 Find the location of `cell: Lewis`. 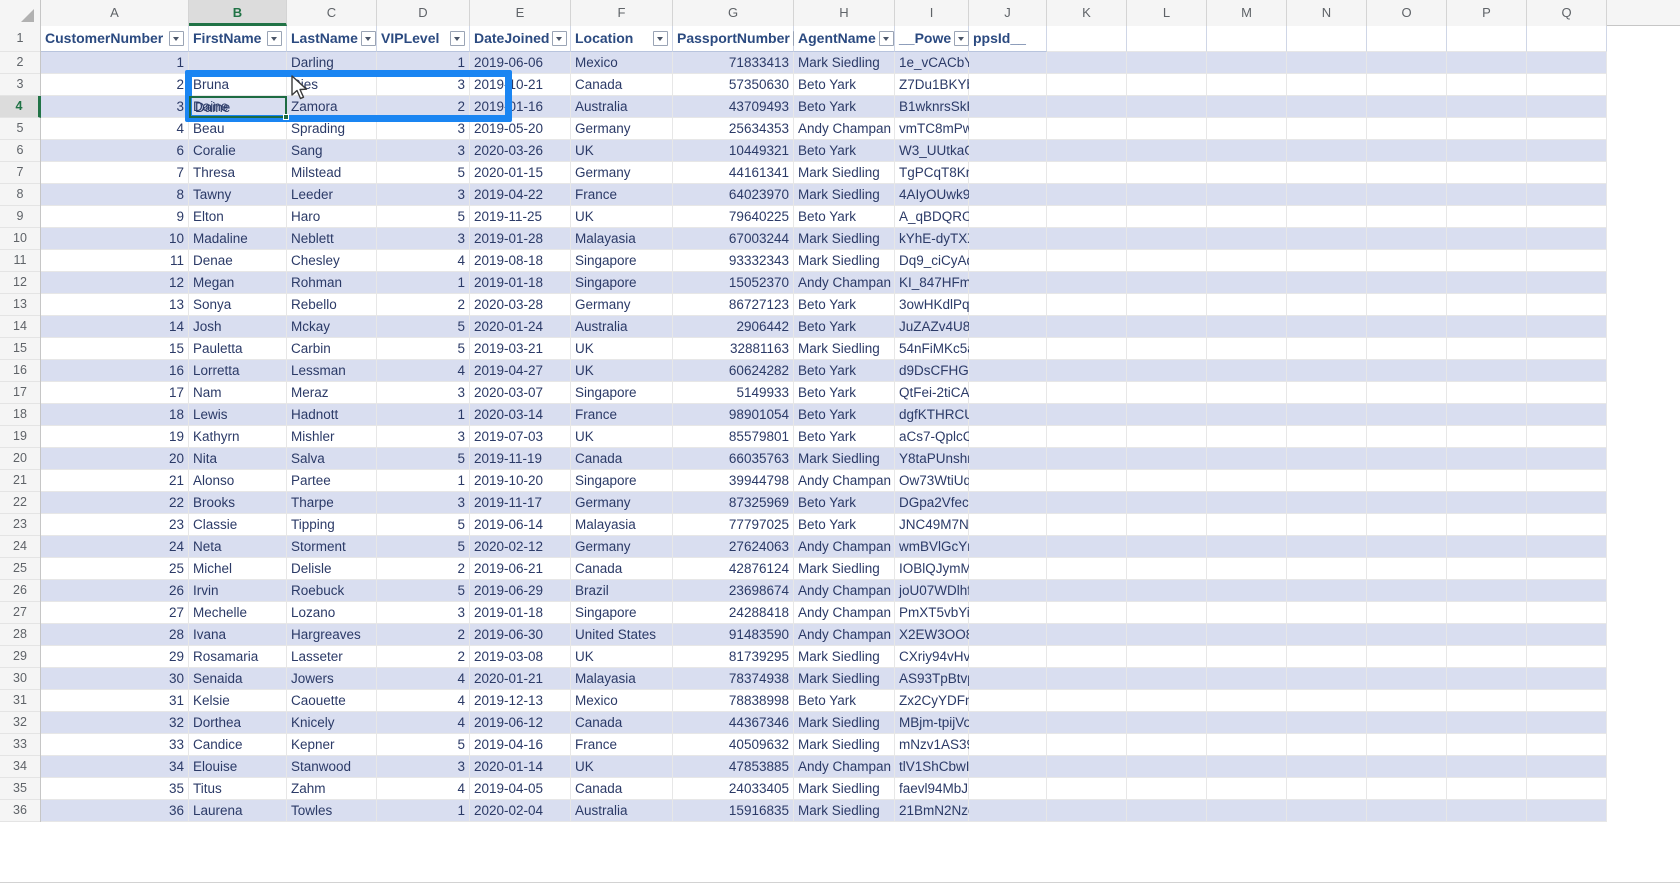

cell: Lewis is located at coordinates (238, 415).